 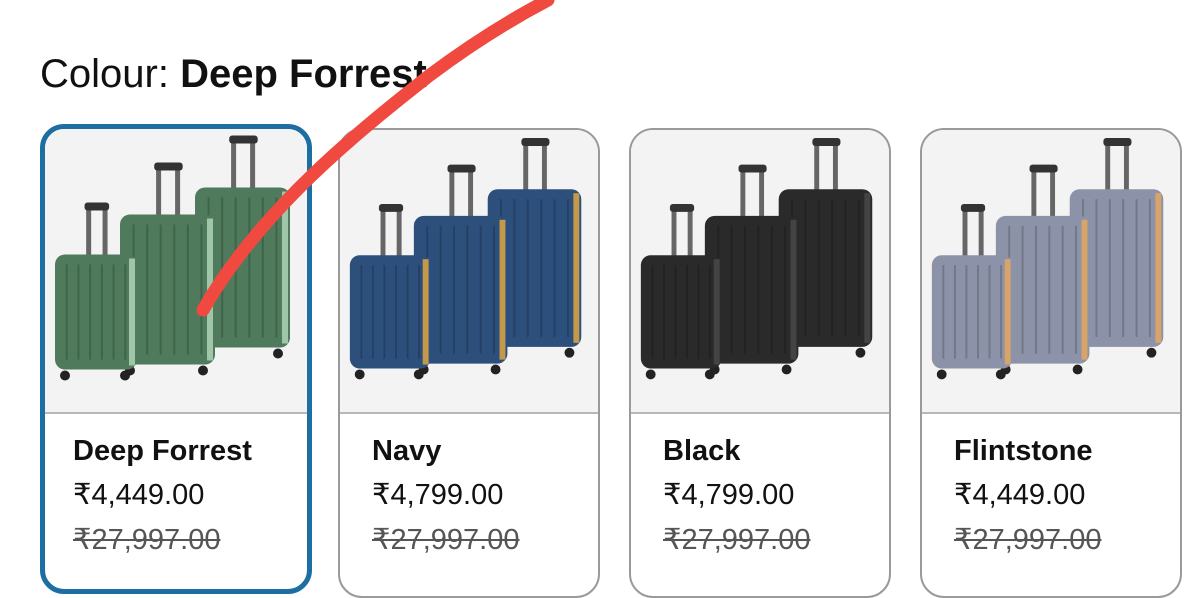 I want to click on swatch-name: Deep Forrest, so click(x=162, y=451).